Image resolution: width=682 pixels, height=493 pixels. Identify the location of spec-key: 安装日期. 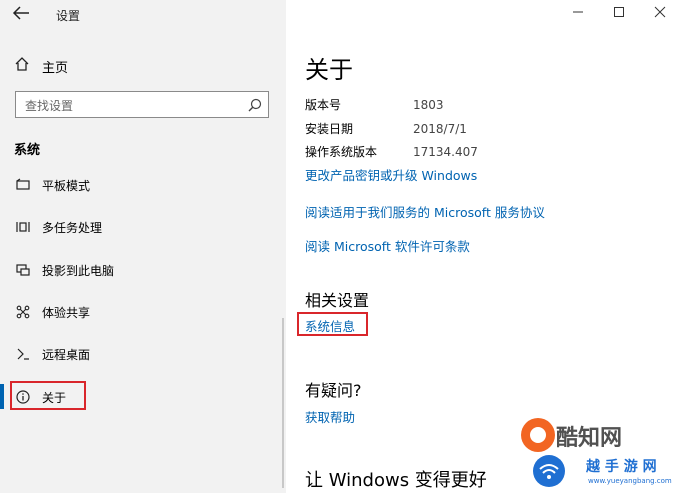
(329, 129).